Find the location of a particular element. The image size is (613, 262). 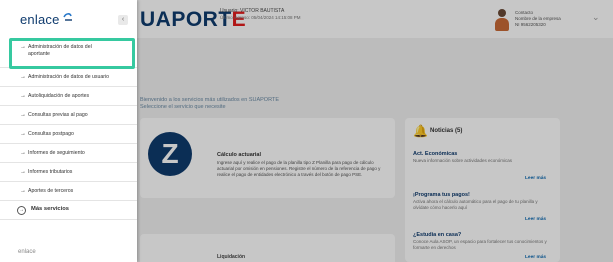

sidebar-item-informes-tributarios: → Informes tributarios is located at coordinates (68, 172).